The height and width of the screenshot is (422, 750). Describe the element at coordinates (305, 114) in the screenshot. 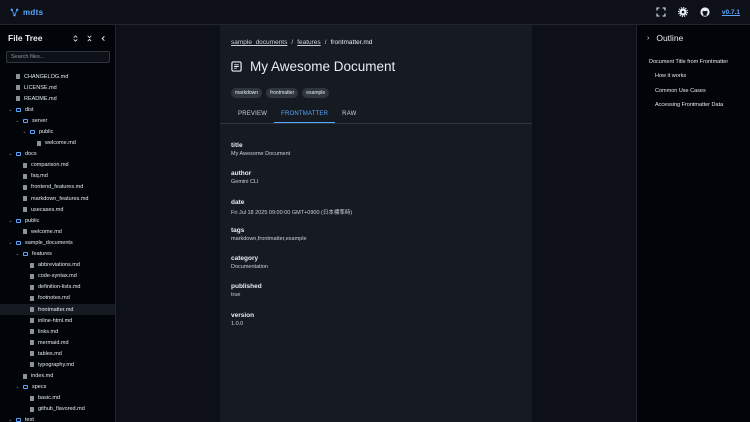

I see `tab-frontmatter: FRONTMATTER` at that location.